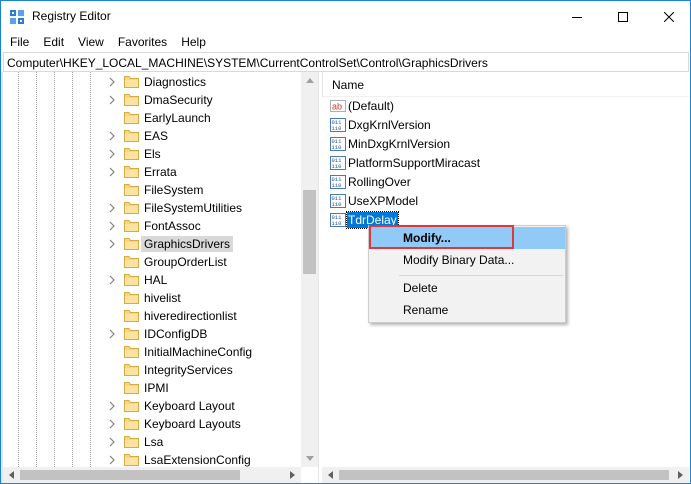  I want to click on close-button, so click(668, 16).